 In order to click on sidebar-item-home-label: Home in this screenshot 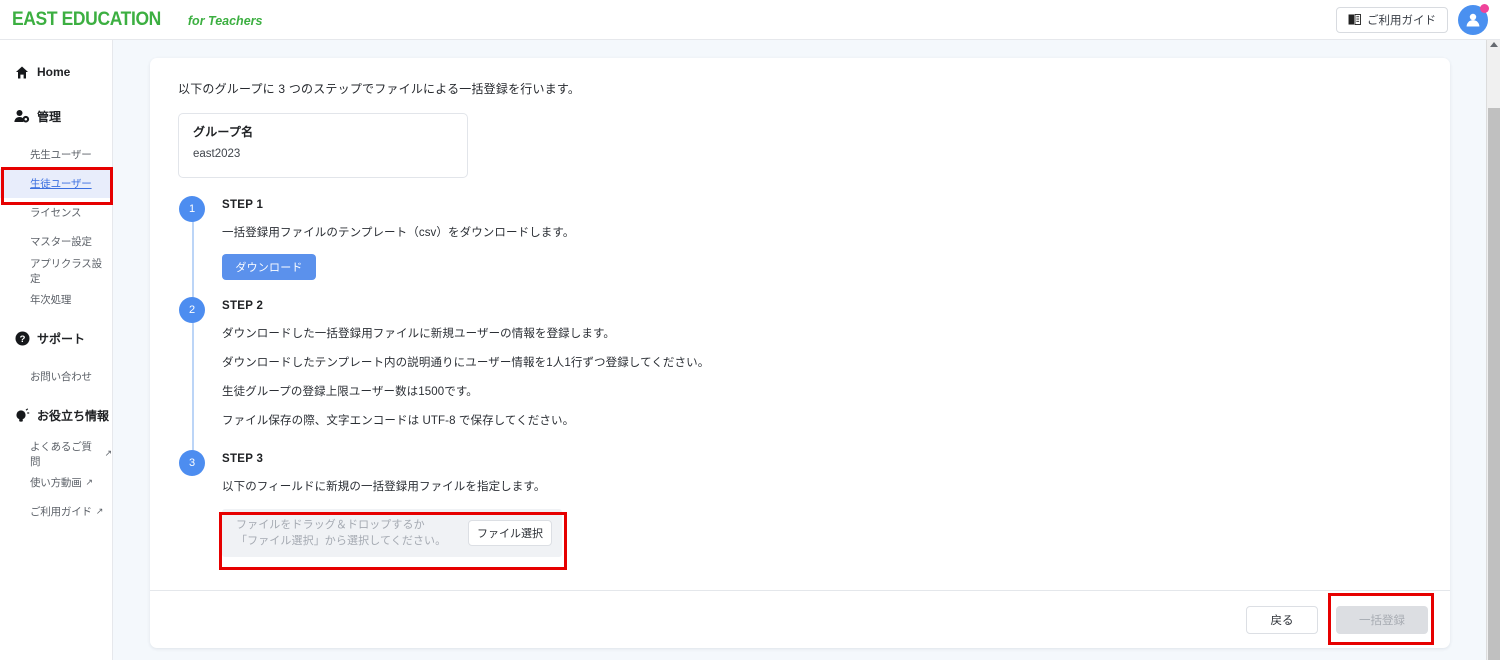, I will do `click(54, 72)`.